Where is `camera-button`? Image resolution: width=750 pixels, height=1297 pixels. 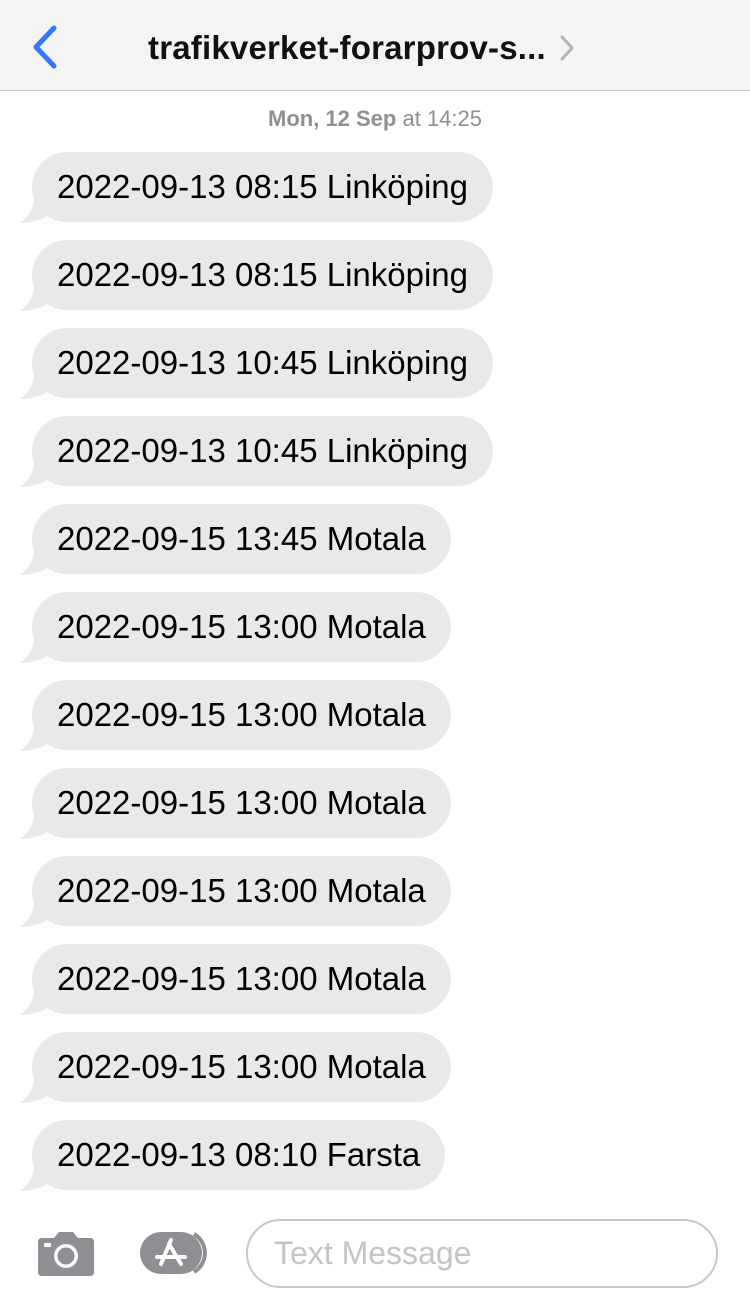 camera-button is located at coordinates (66, 1254).